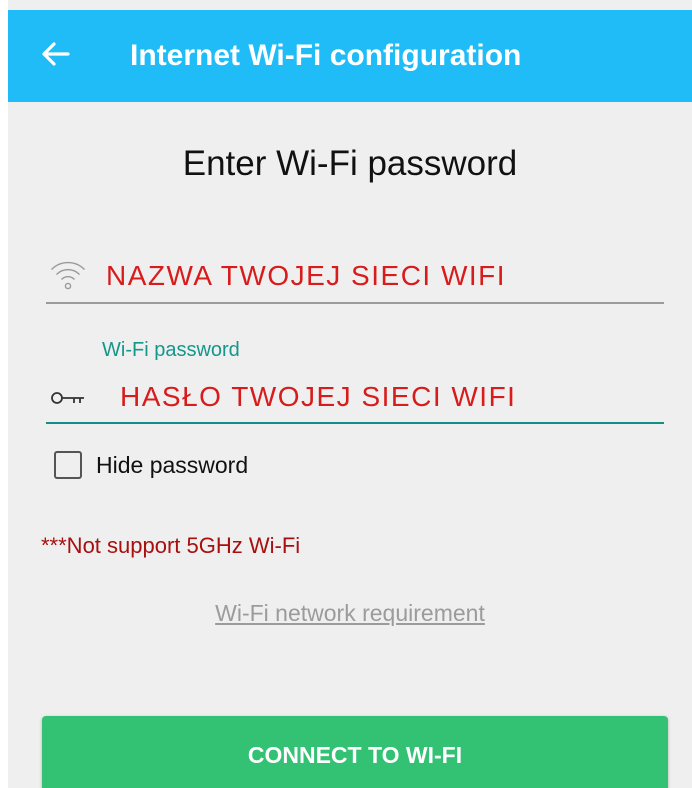 This screenshot has height=788, width=692. What do you see at coordinates (318, 396) in the screenshot?
I see `password-value: HASŁO TWOJEJ SIECI WIFI` at bounding box center [318, 396].